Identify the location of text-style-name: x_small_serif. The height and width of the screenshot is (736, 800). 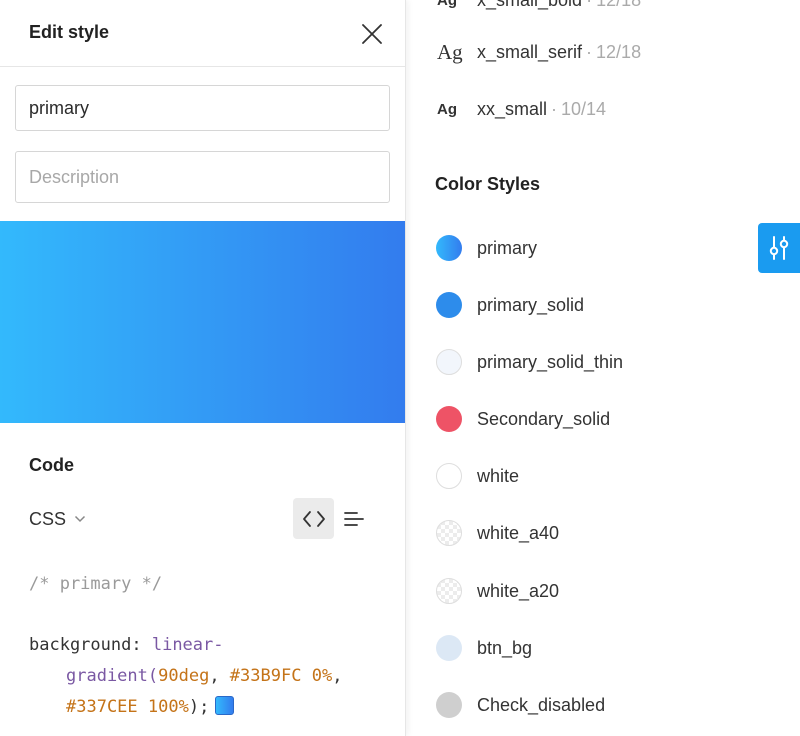
(530, 51).